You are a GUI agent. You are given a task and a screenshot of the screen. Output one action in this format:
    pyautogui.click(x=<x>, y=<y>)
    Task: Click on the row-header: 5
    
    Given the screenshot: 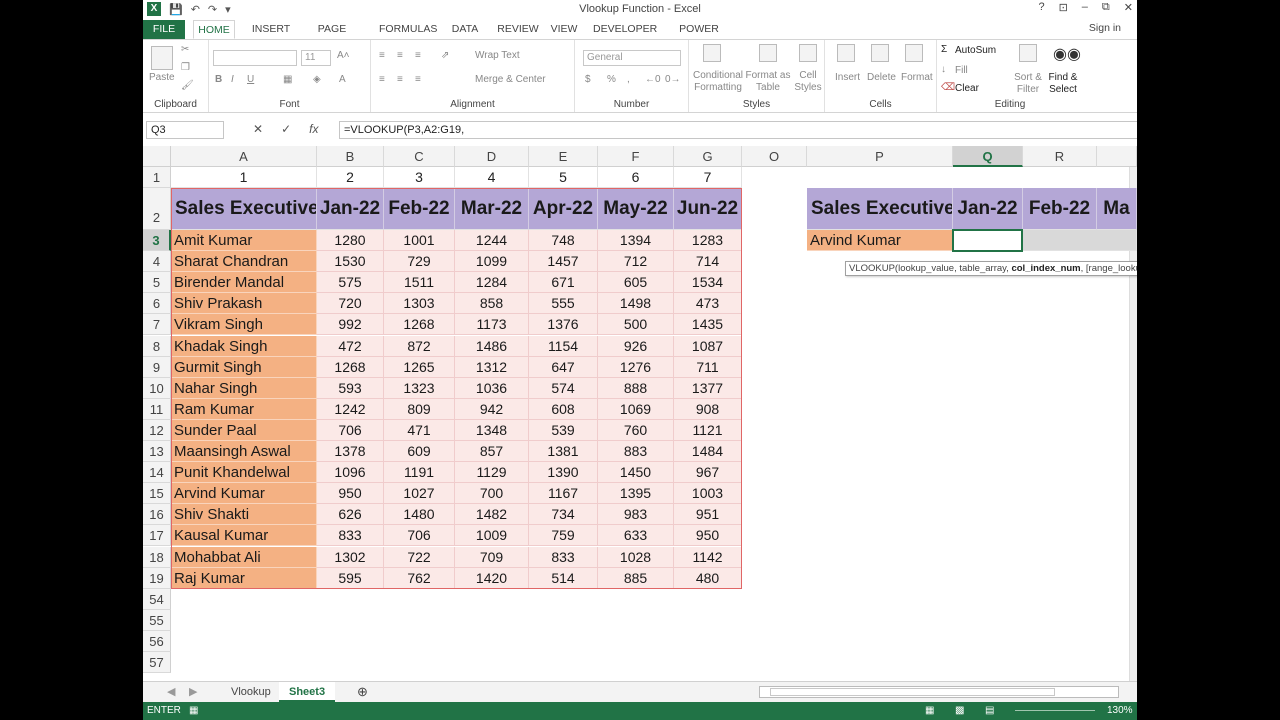 What is the action you would take?
    pyautogui.click(x=157, y=283)
    